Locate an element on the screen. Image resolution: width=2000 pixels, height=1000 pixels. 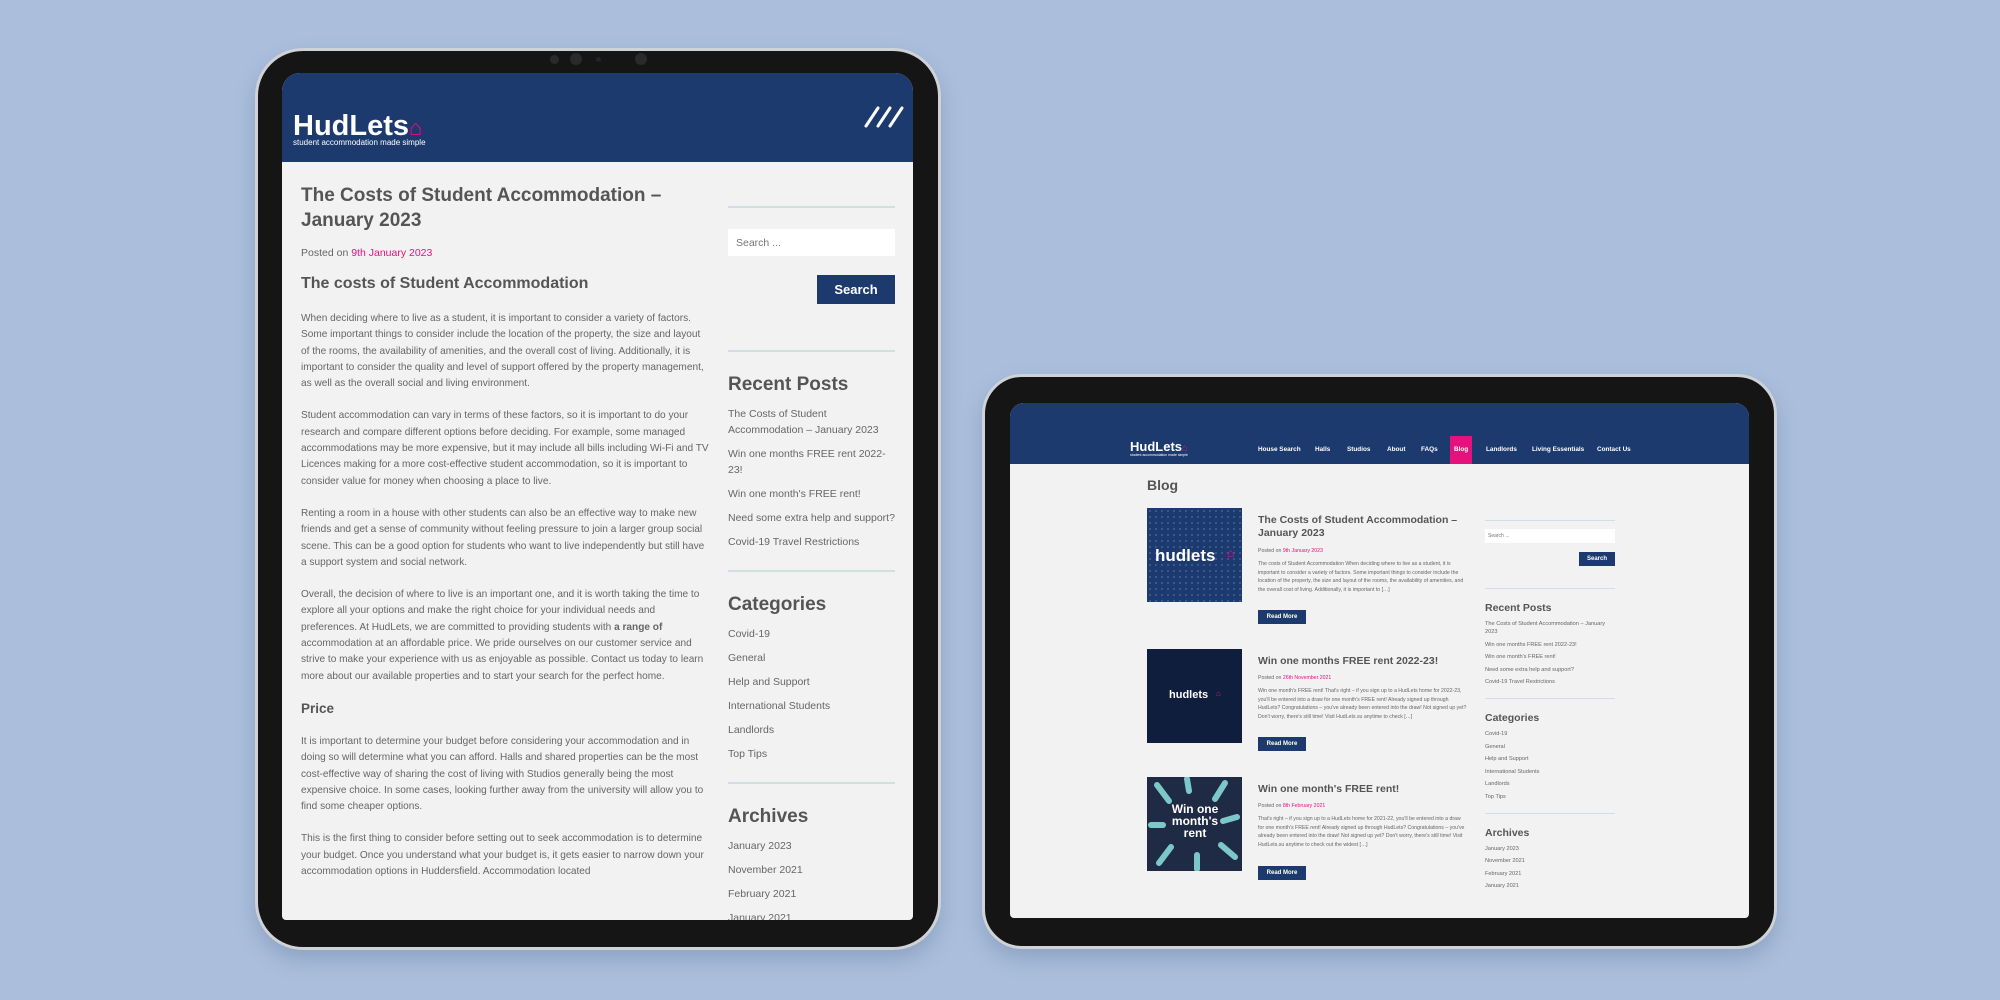
list-item: Help and Support is located at coordinates (1550, 759).